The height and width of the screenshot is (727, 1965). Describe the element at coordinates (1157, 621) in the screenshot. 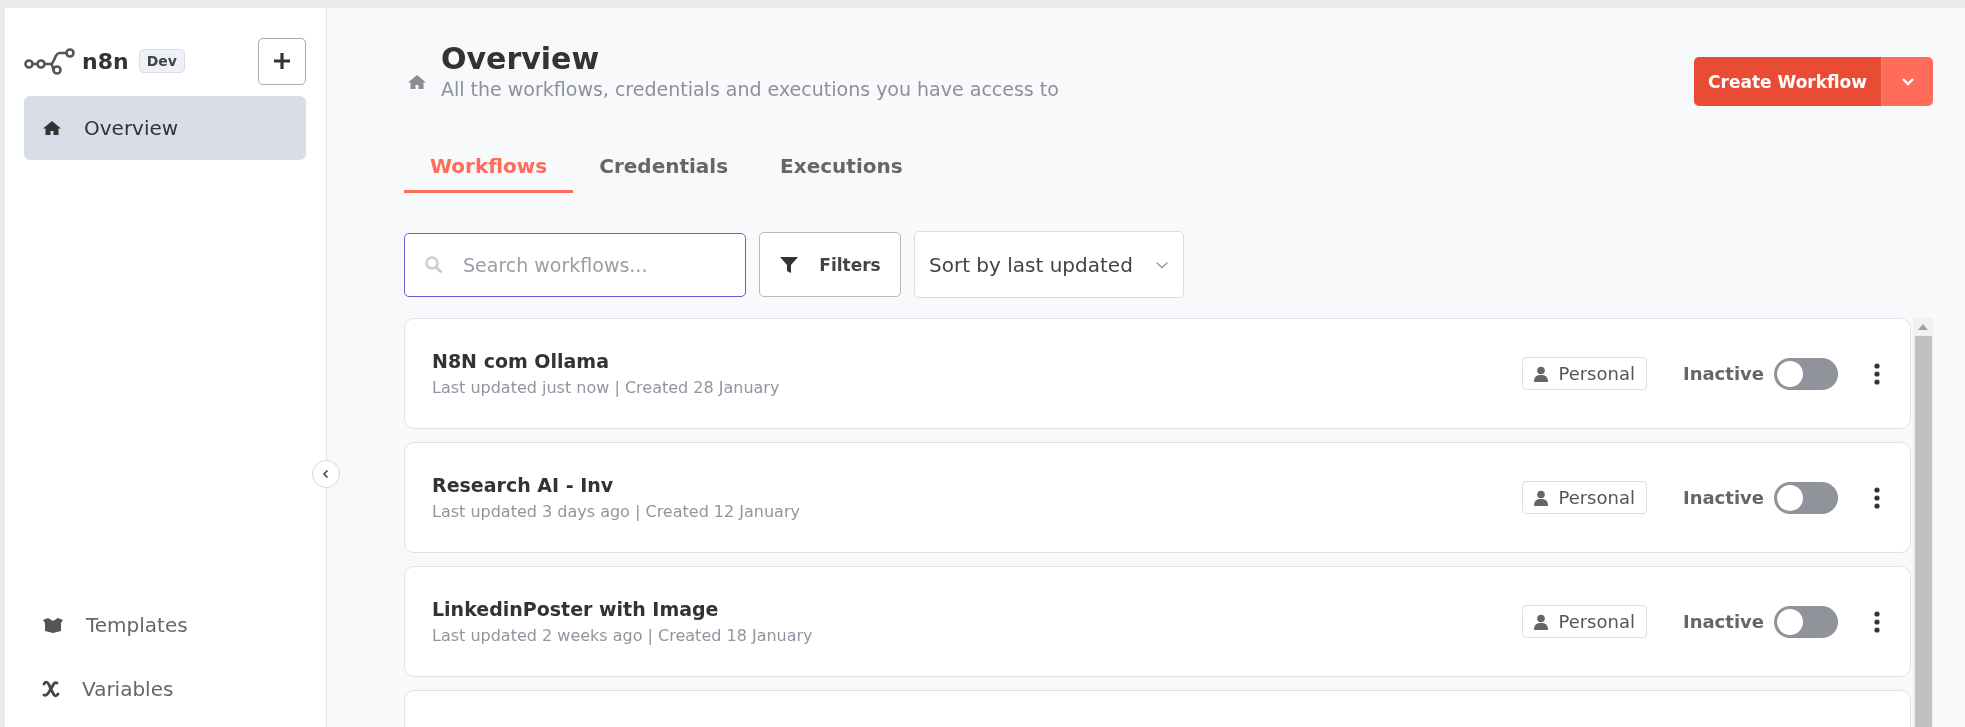

I see `workflow-card: LinkedinPoster with Image Last updated 2 weeks ago | Created 18 January Personal Inactive` at that location.